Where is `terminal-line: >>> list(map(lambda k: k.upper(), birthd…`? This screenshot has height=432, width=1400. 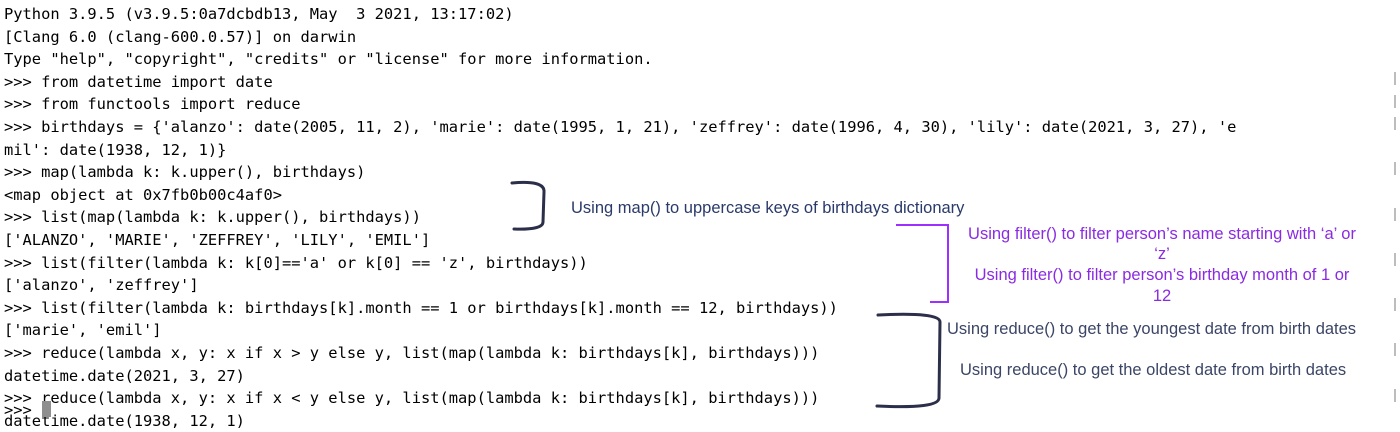 terminal-line: >>> list(map(lambda k: k.upper(), birthd… is located at coordinates (212, 217).